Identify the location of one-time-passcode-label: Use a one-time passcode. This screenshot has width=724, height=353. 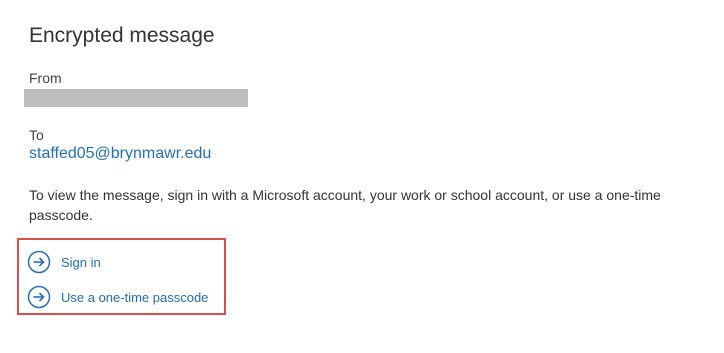
(135, 297).